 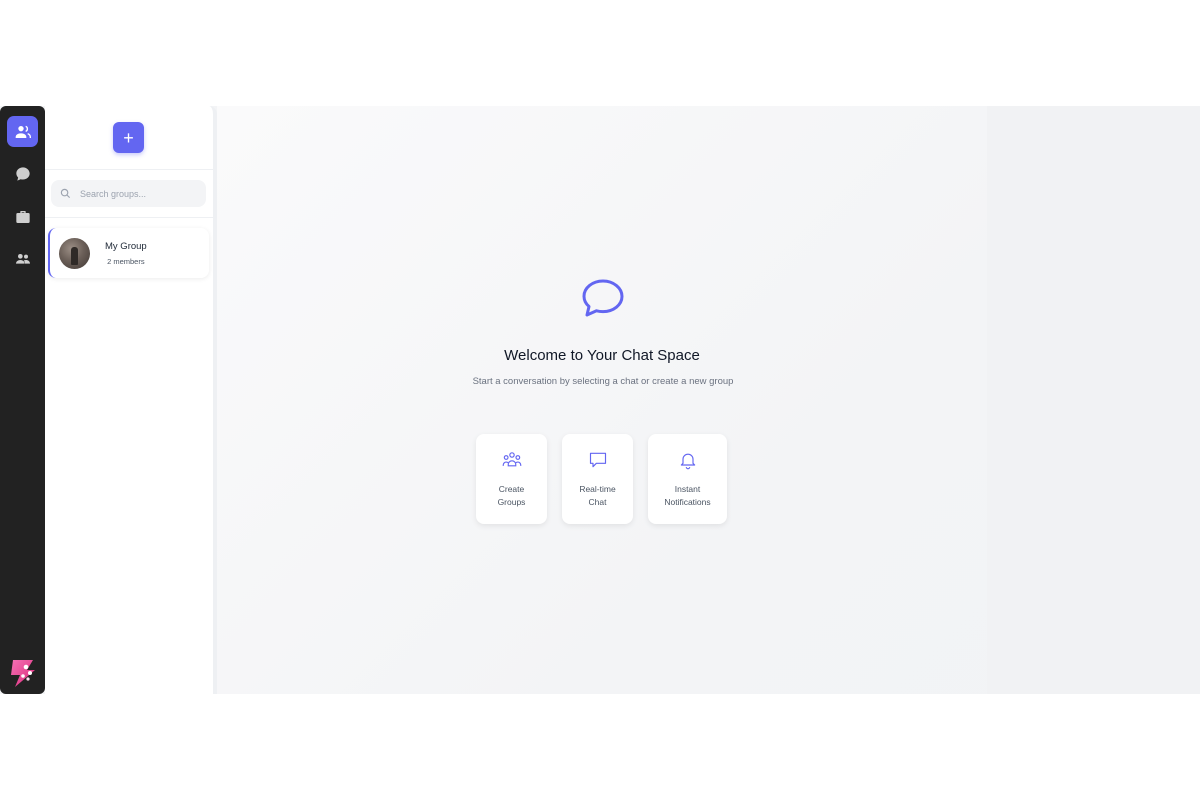 I want to click on add-group-button: +, so click(x=128, y=137).